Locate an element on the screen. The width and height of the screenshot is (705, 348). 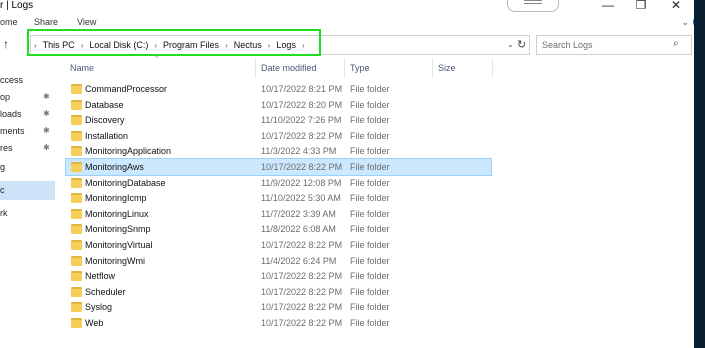
sidebar-item-downloads: loads is located at coordinates (11, 114).